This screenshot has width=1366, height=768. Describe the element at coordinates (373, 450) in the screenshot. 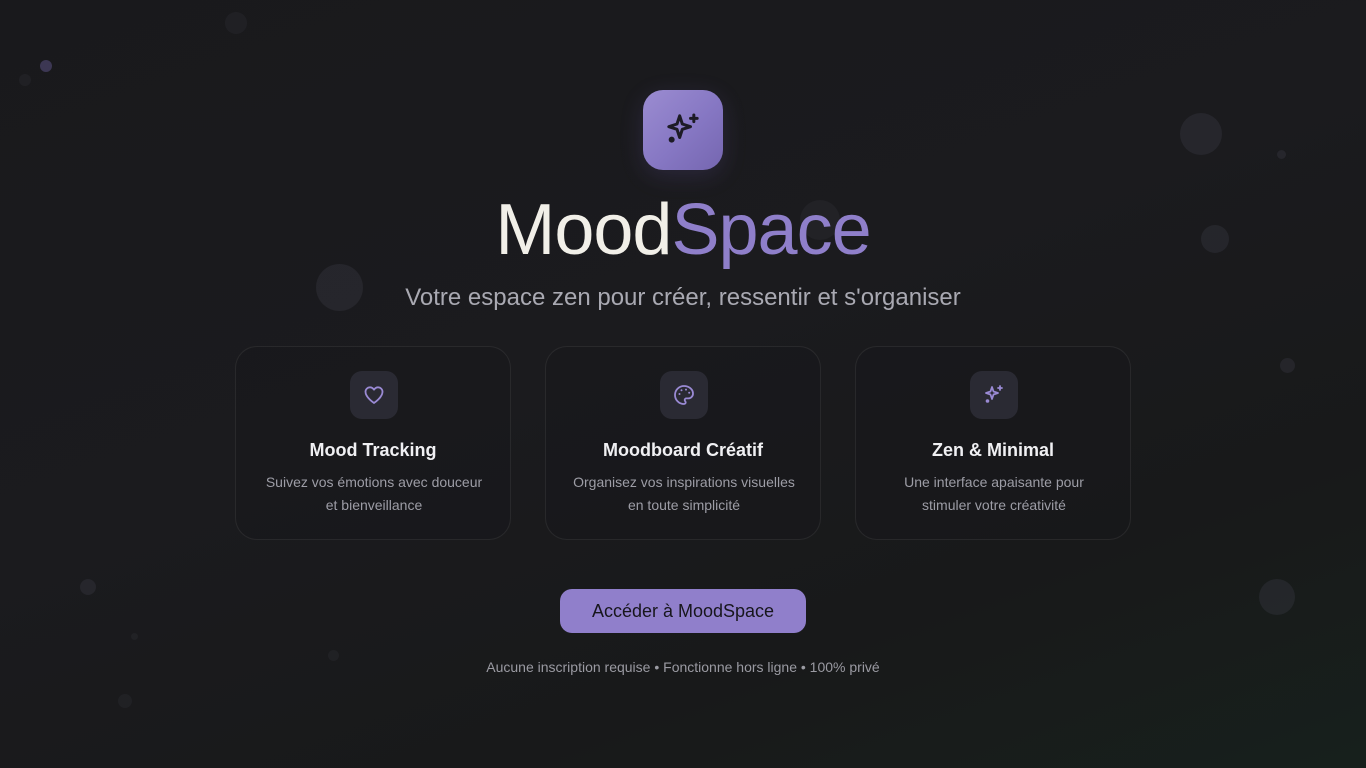

I see `feature-title: Mood Tracking` at that location.